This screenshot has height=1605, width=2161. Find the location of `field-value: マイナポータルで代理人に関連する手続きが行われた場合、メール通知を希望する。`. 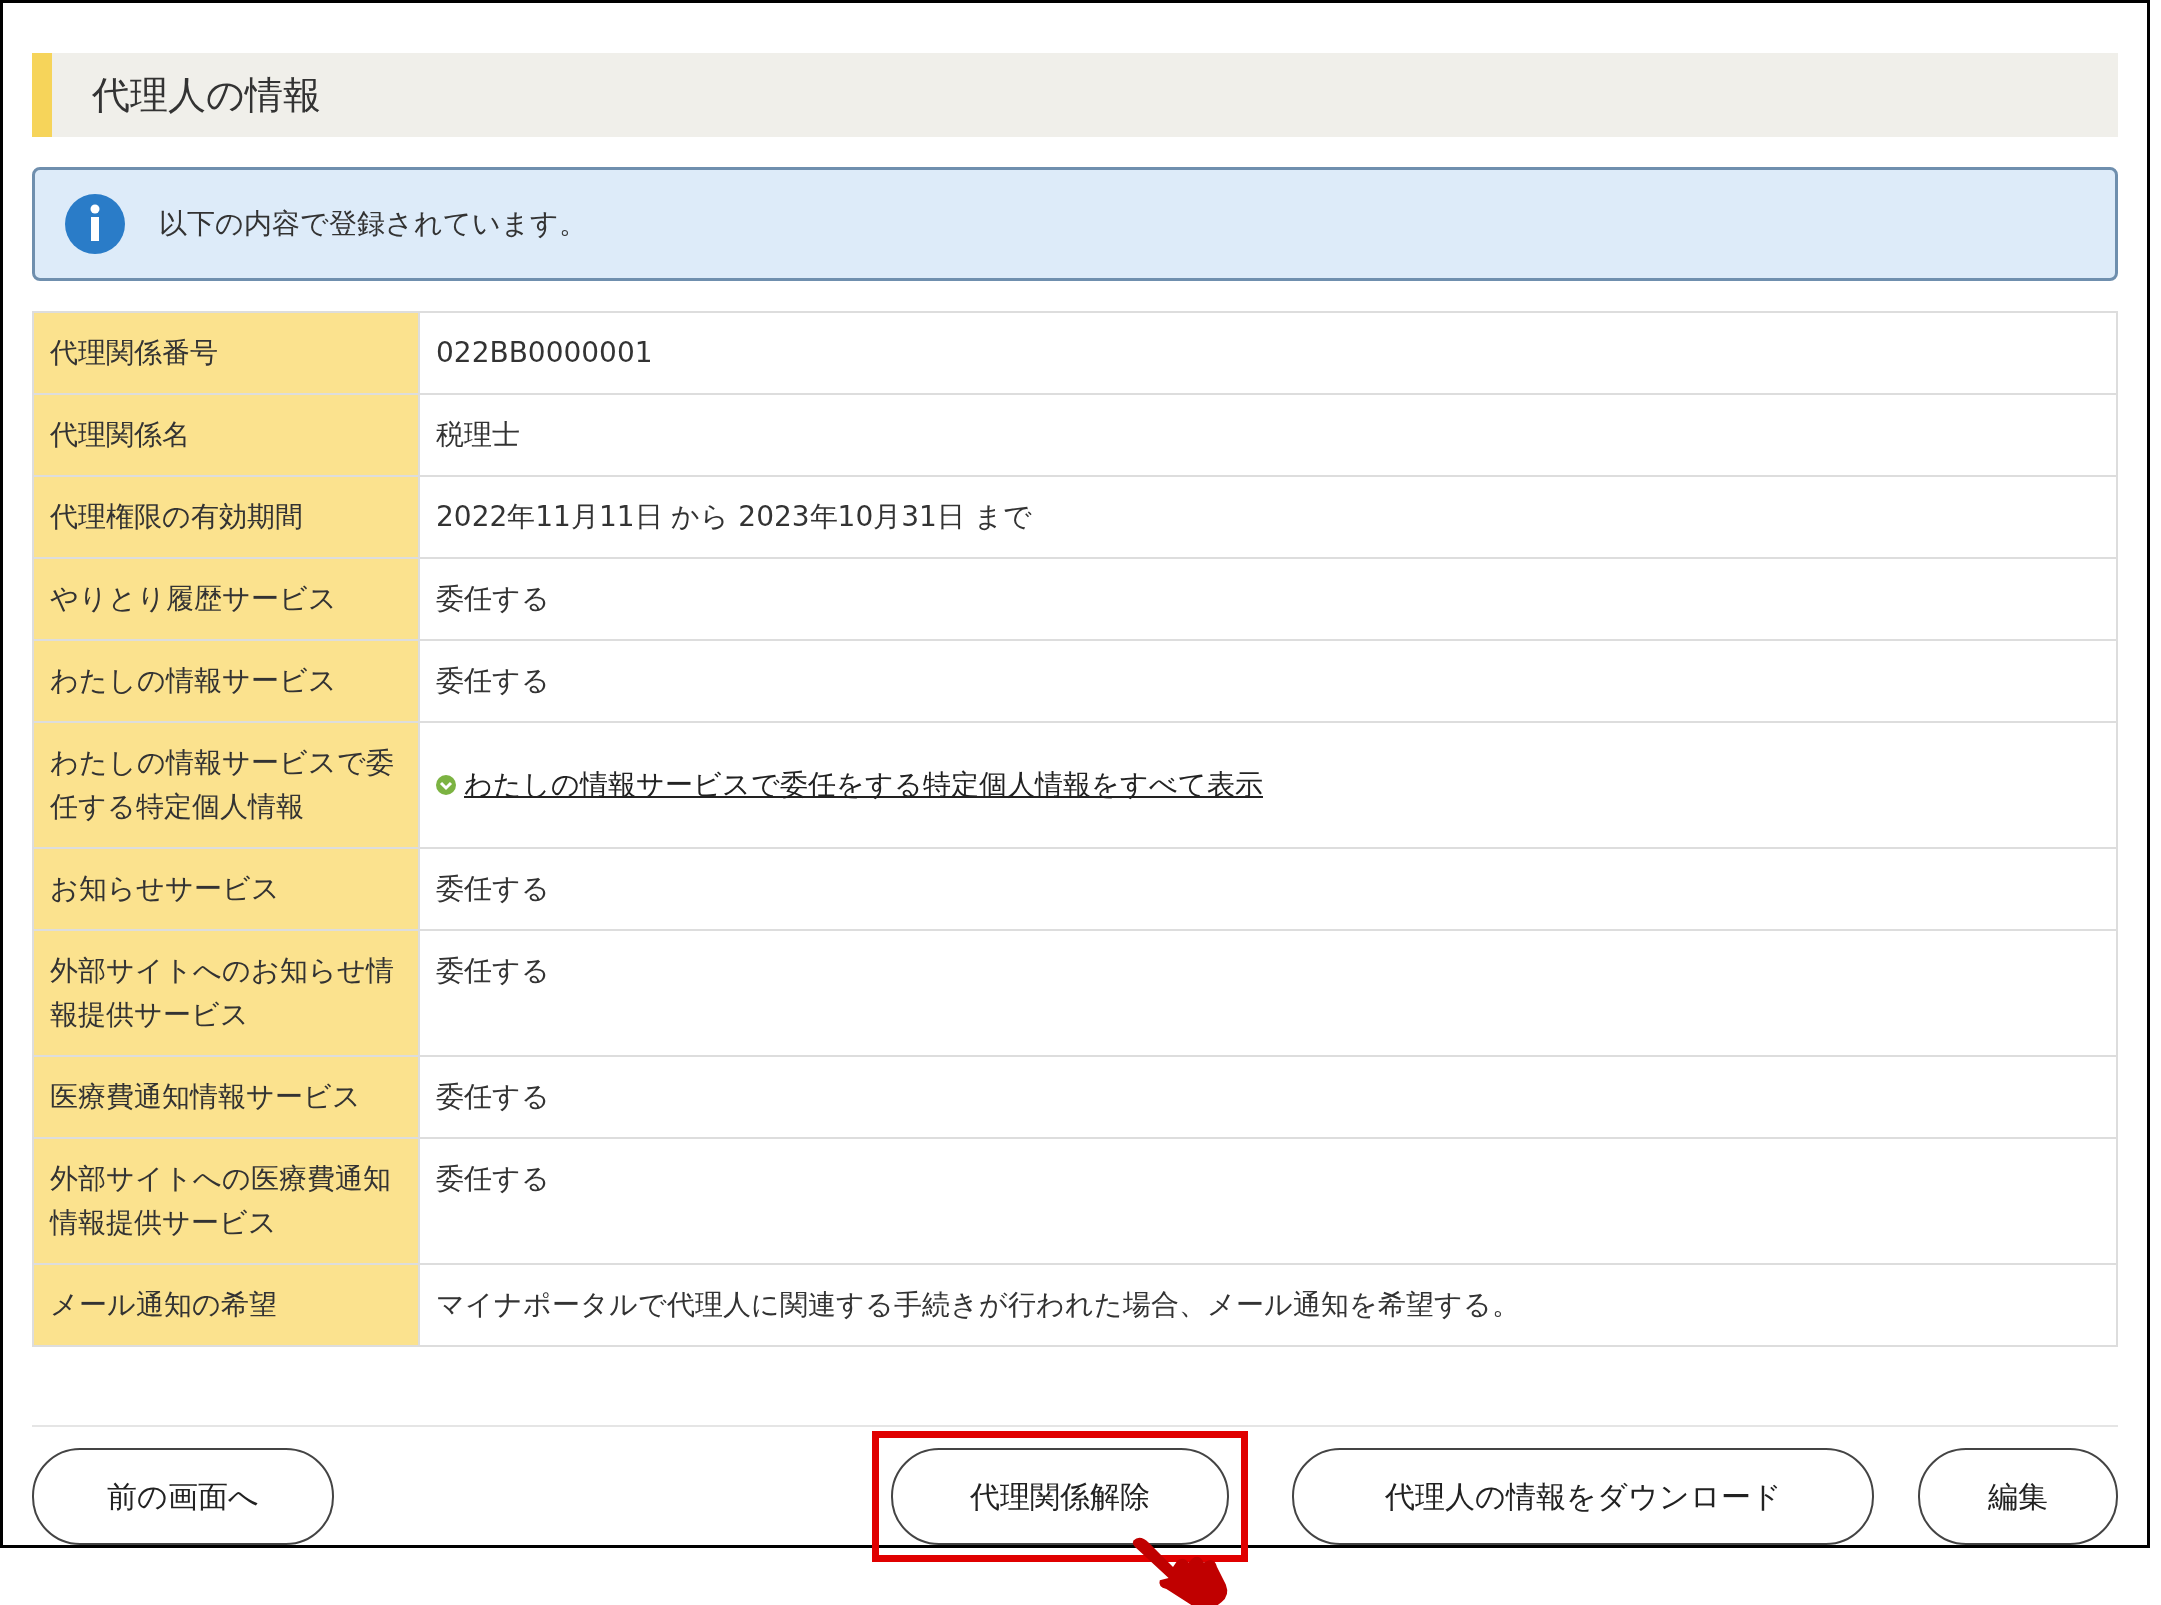

field-value: マイナポータルで代理人に関連する手続きが行われた場合、メール通知を希望する。 is located at coordinates (978, 1305).